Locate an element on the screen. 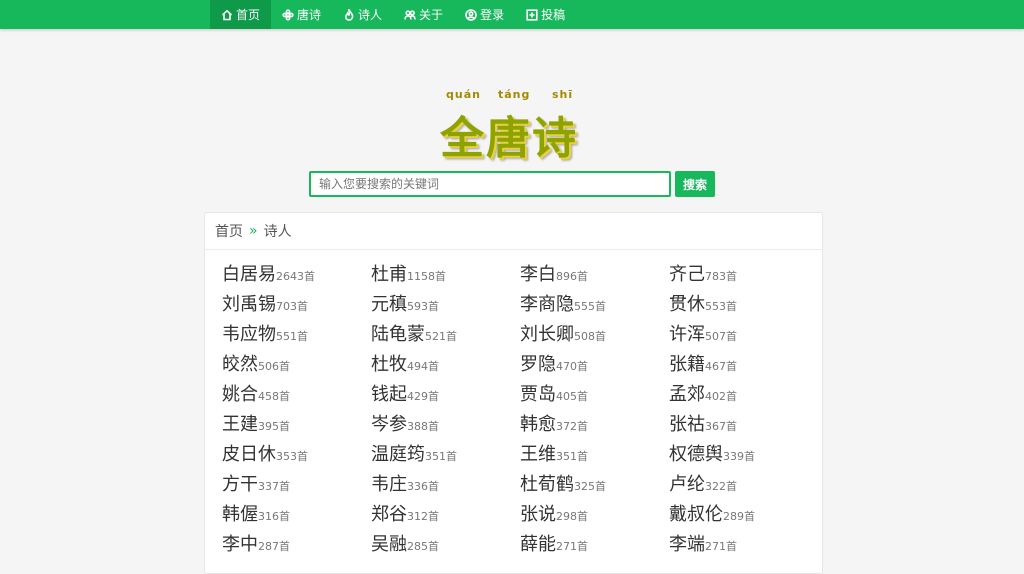  nav-item-about: 关于 is located at coordinates (423, 14).